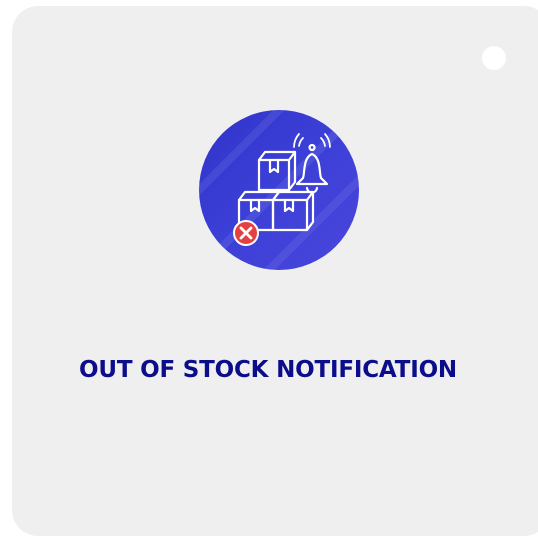  Describe the element at coordinates (246, 233) in the screenshot. I see `error-x-icon` at that location.